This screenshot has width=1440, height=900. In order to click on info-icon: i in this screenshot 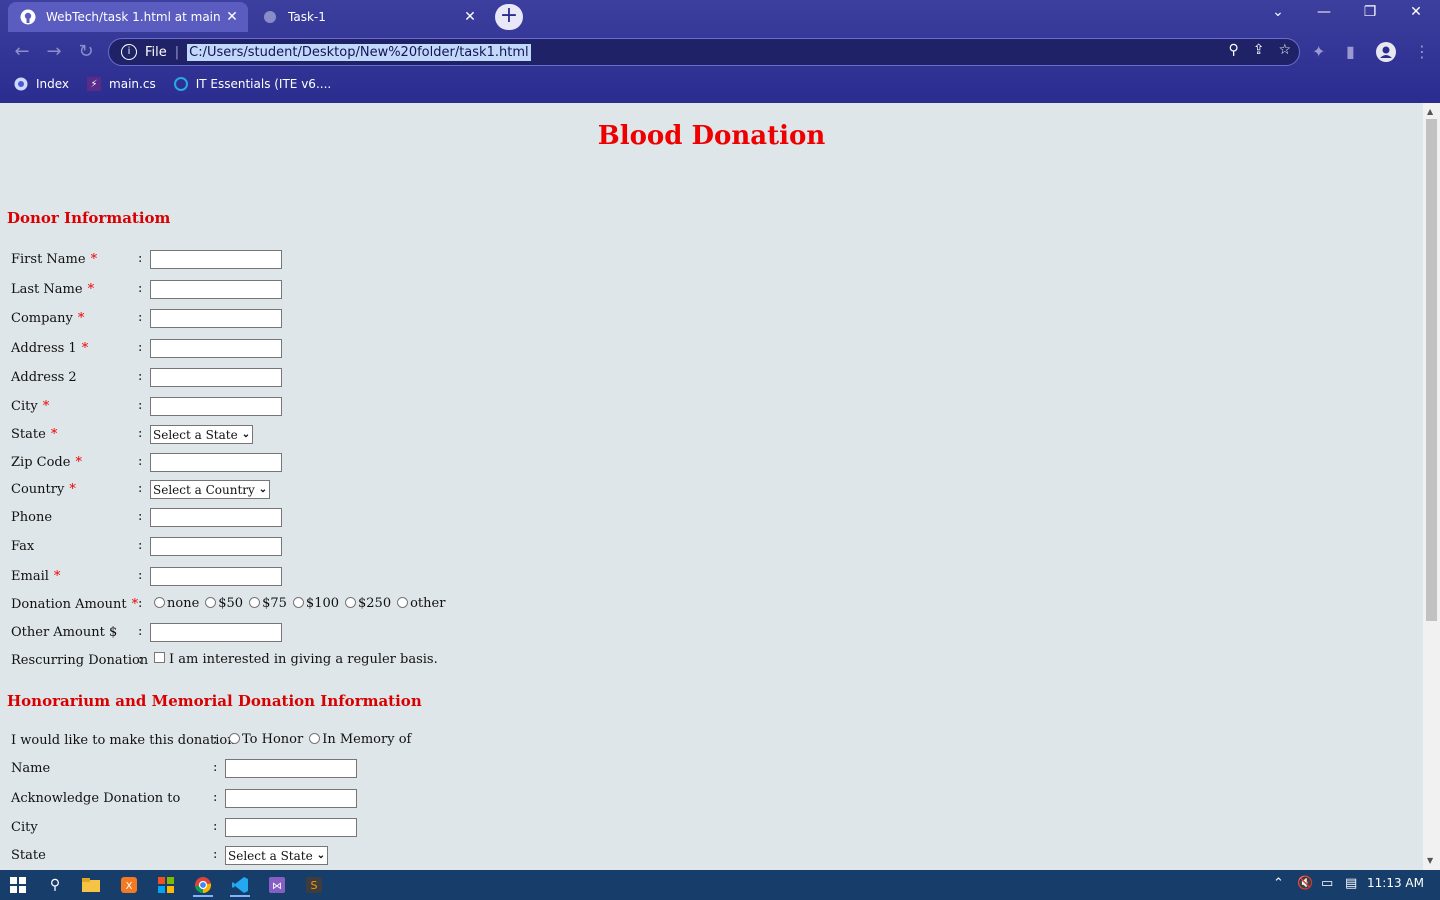, I will do `click(129, 52)`.